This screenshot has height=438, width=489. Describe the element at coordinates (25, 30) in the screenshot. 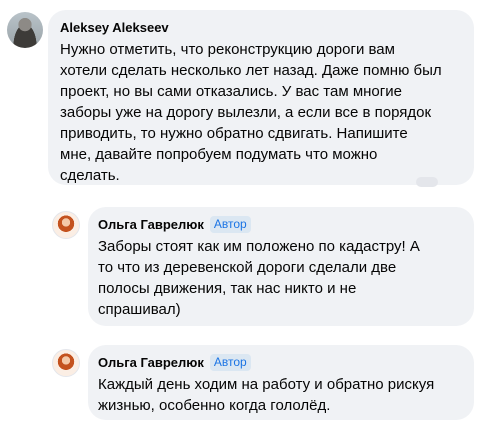

I see `avatar-aleksey` at that location.